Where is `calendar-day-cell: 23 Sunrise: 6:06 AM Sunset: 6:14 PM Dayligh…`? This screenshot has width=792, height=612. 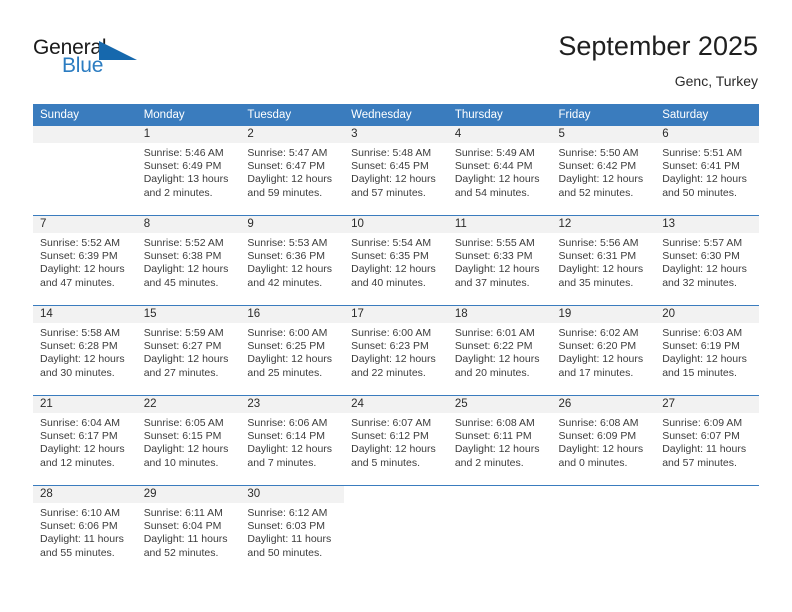
calendar-day-cell: 23 Sunrise: 6:06 AM Sunset: 6:14 PM Dayligh… is located at coordinates (292, 440).